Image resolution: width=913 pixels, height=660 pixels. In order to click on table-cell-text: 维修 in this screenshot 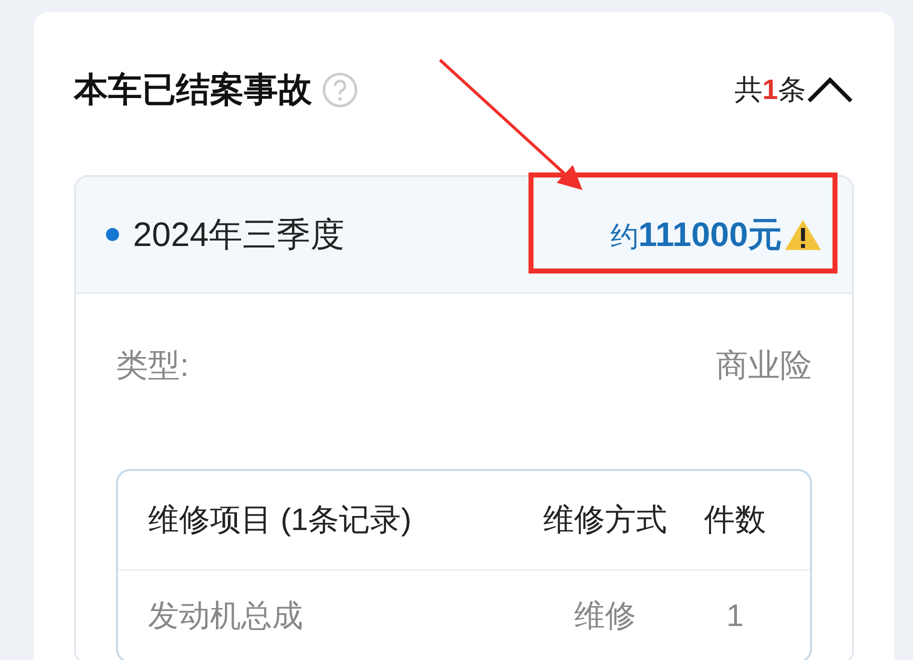, I will do `click(605, 616)`.